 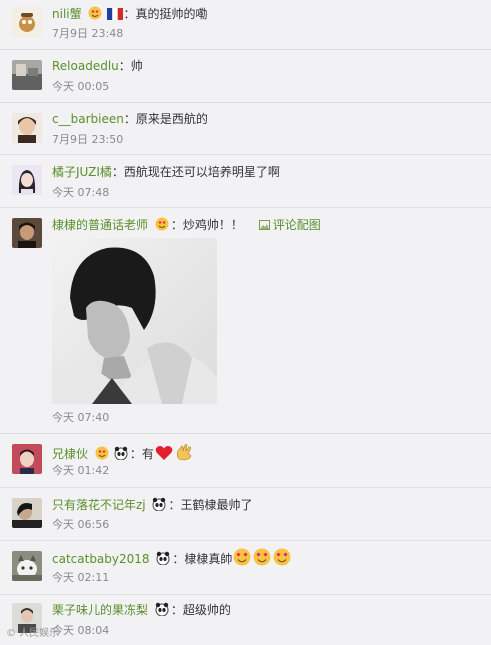 I want to click on comment-photo, so click(x=134, y=321).